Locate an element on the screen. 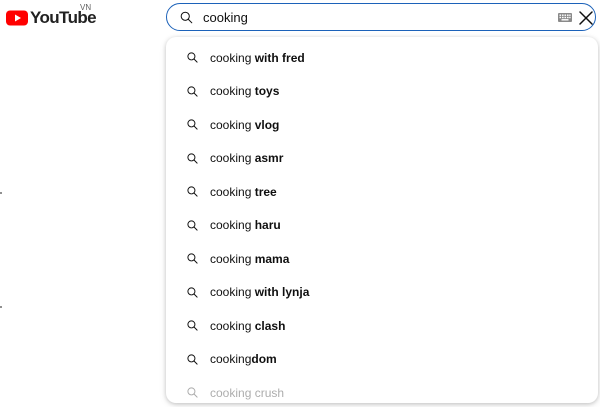 This screenshot has width=600, height=407. suggestion-item: cookingdom is located at coordinates (382, 360).